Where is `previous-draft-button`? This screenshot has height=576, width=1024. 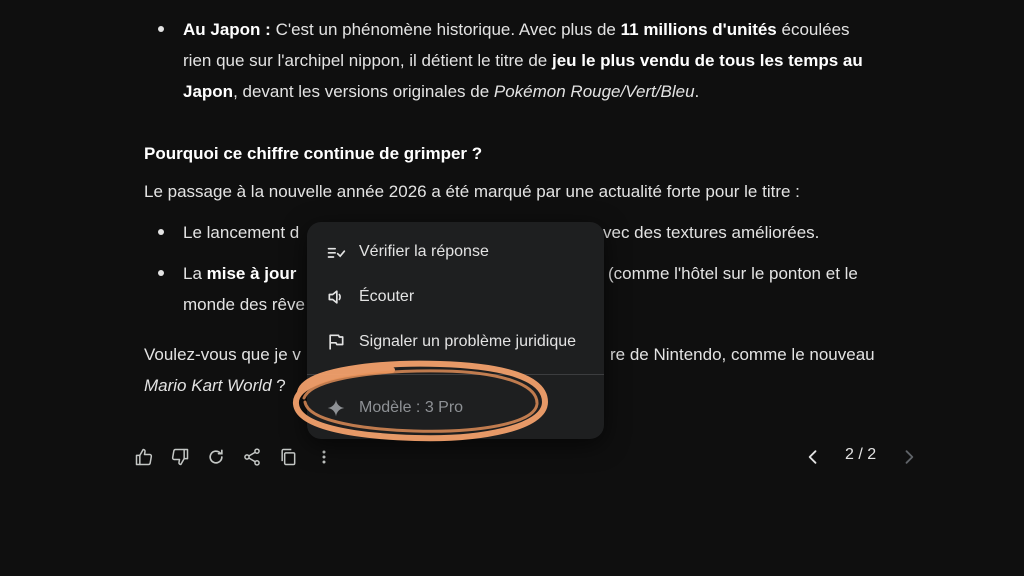 previous-draft-button is located at coordinates (813, 457).